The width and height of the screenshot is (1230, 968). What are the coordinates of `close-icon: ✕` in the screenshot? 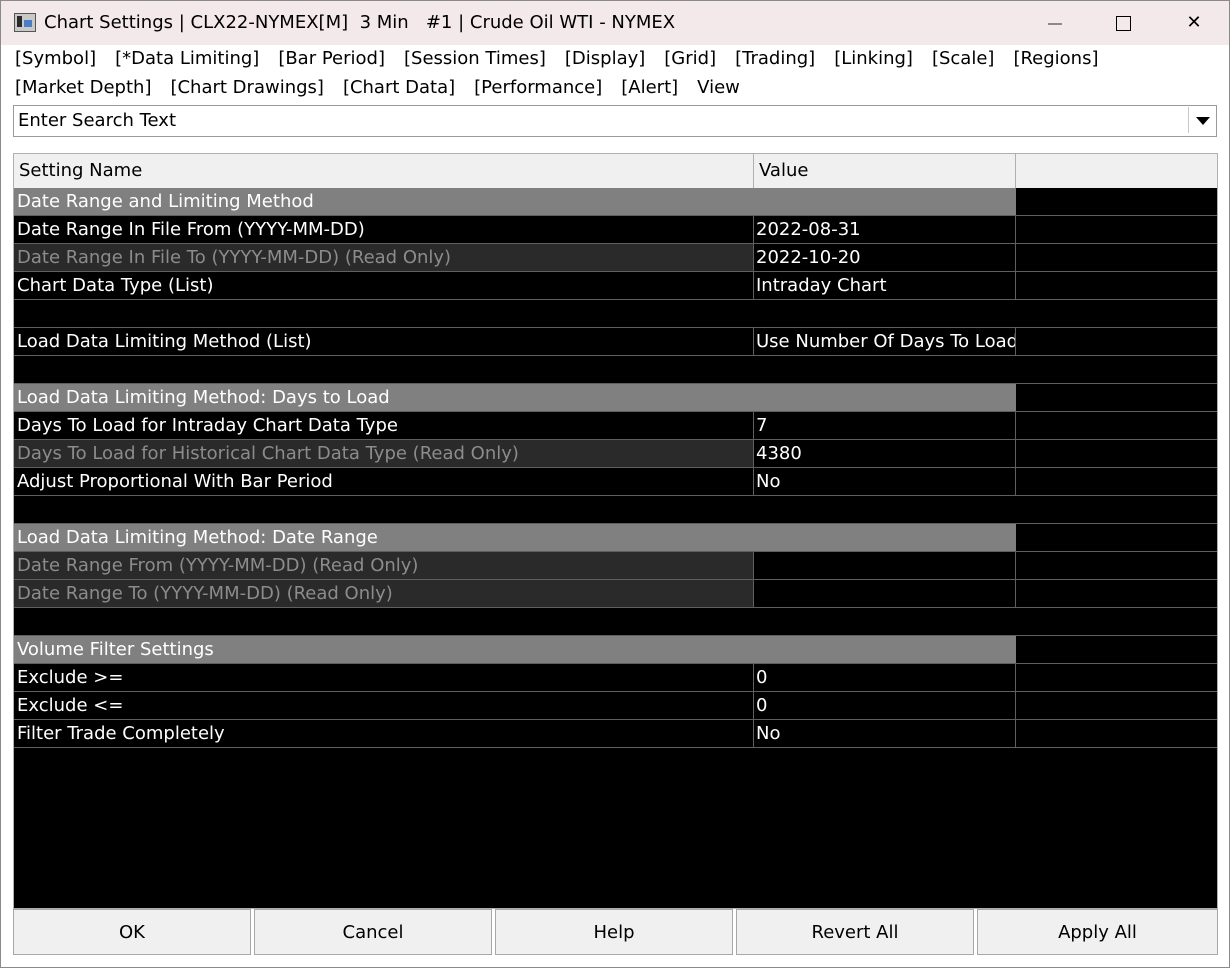 It's located at (1194, 22).